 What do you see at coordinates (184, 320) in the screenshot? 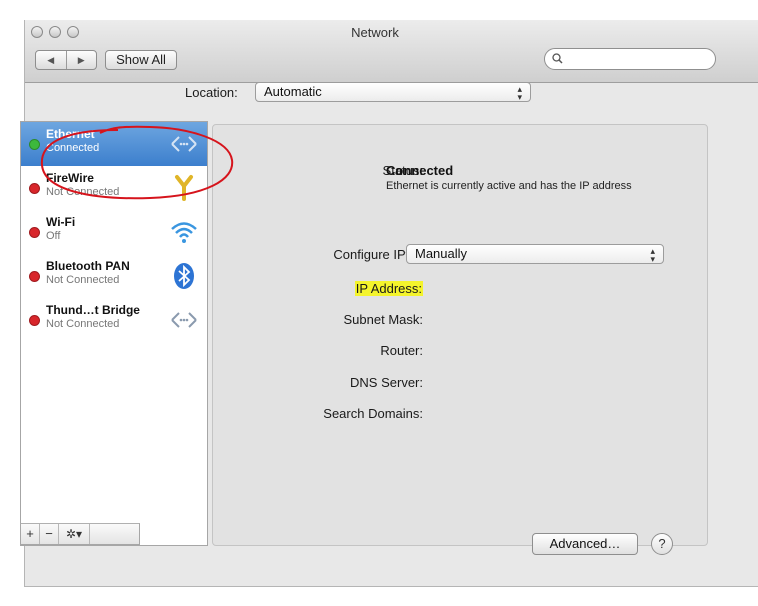
I see `thunderbolt-bridge-icon` at bounding box center [184, 320].